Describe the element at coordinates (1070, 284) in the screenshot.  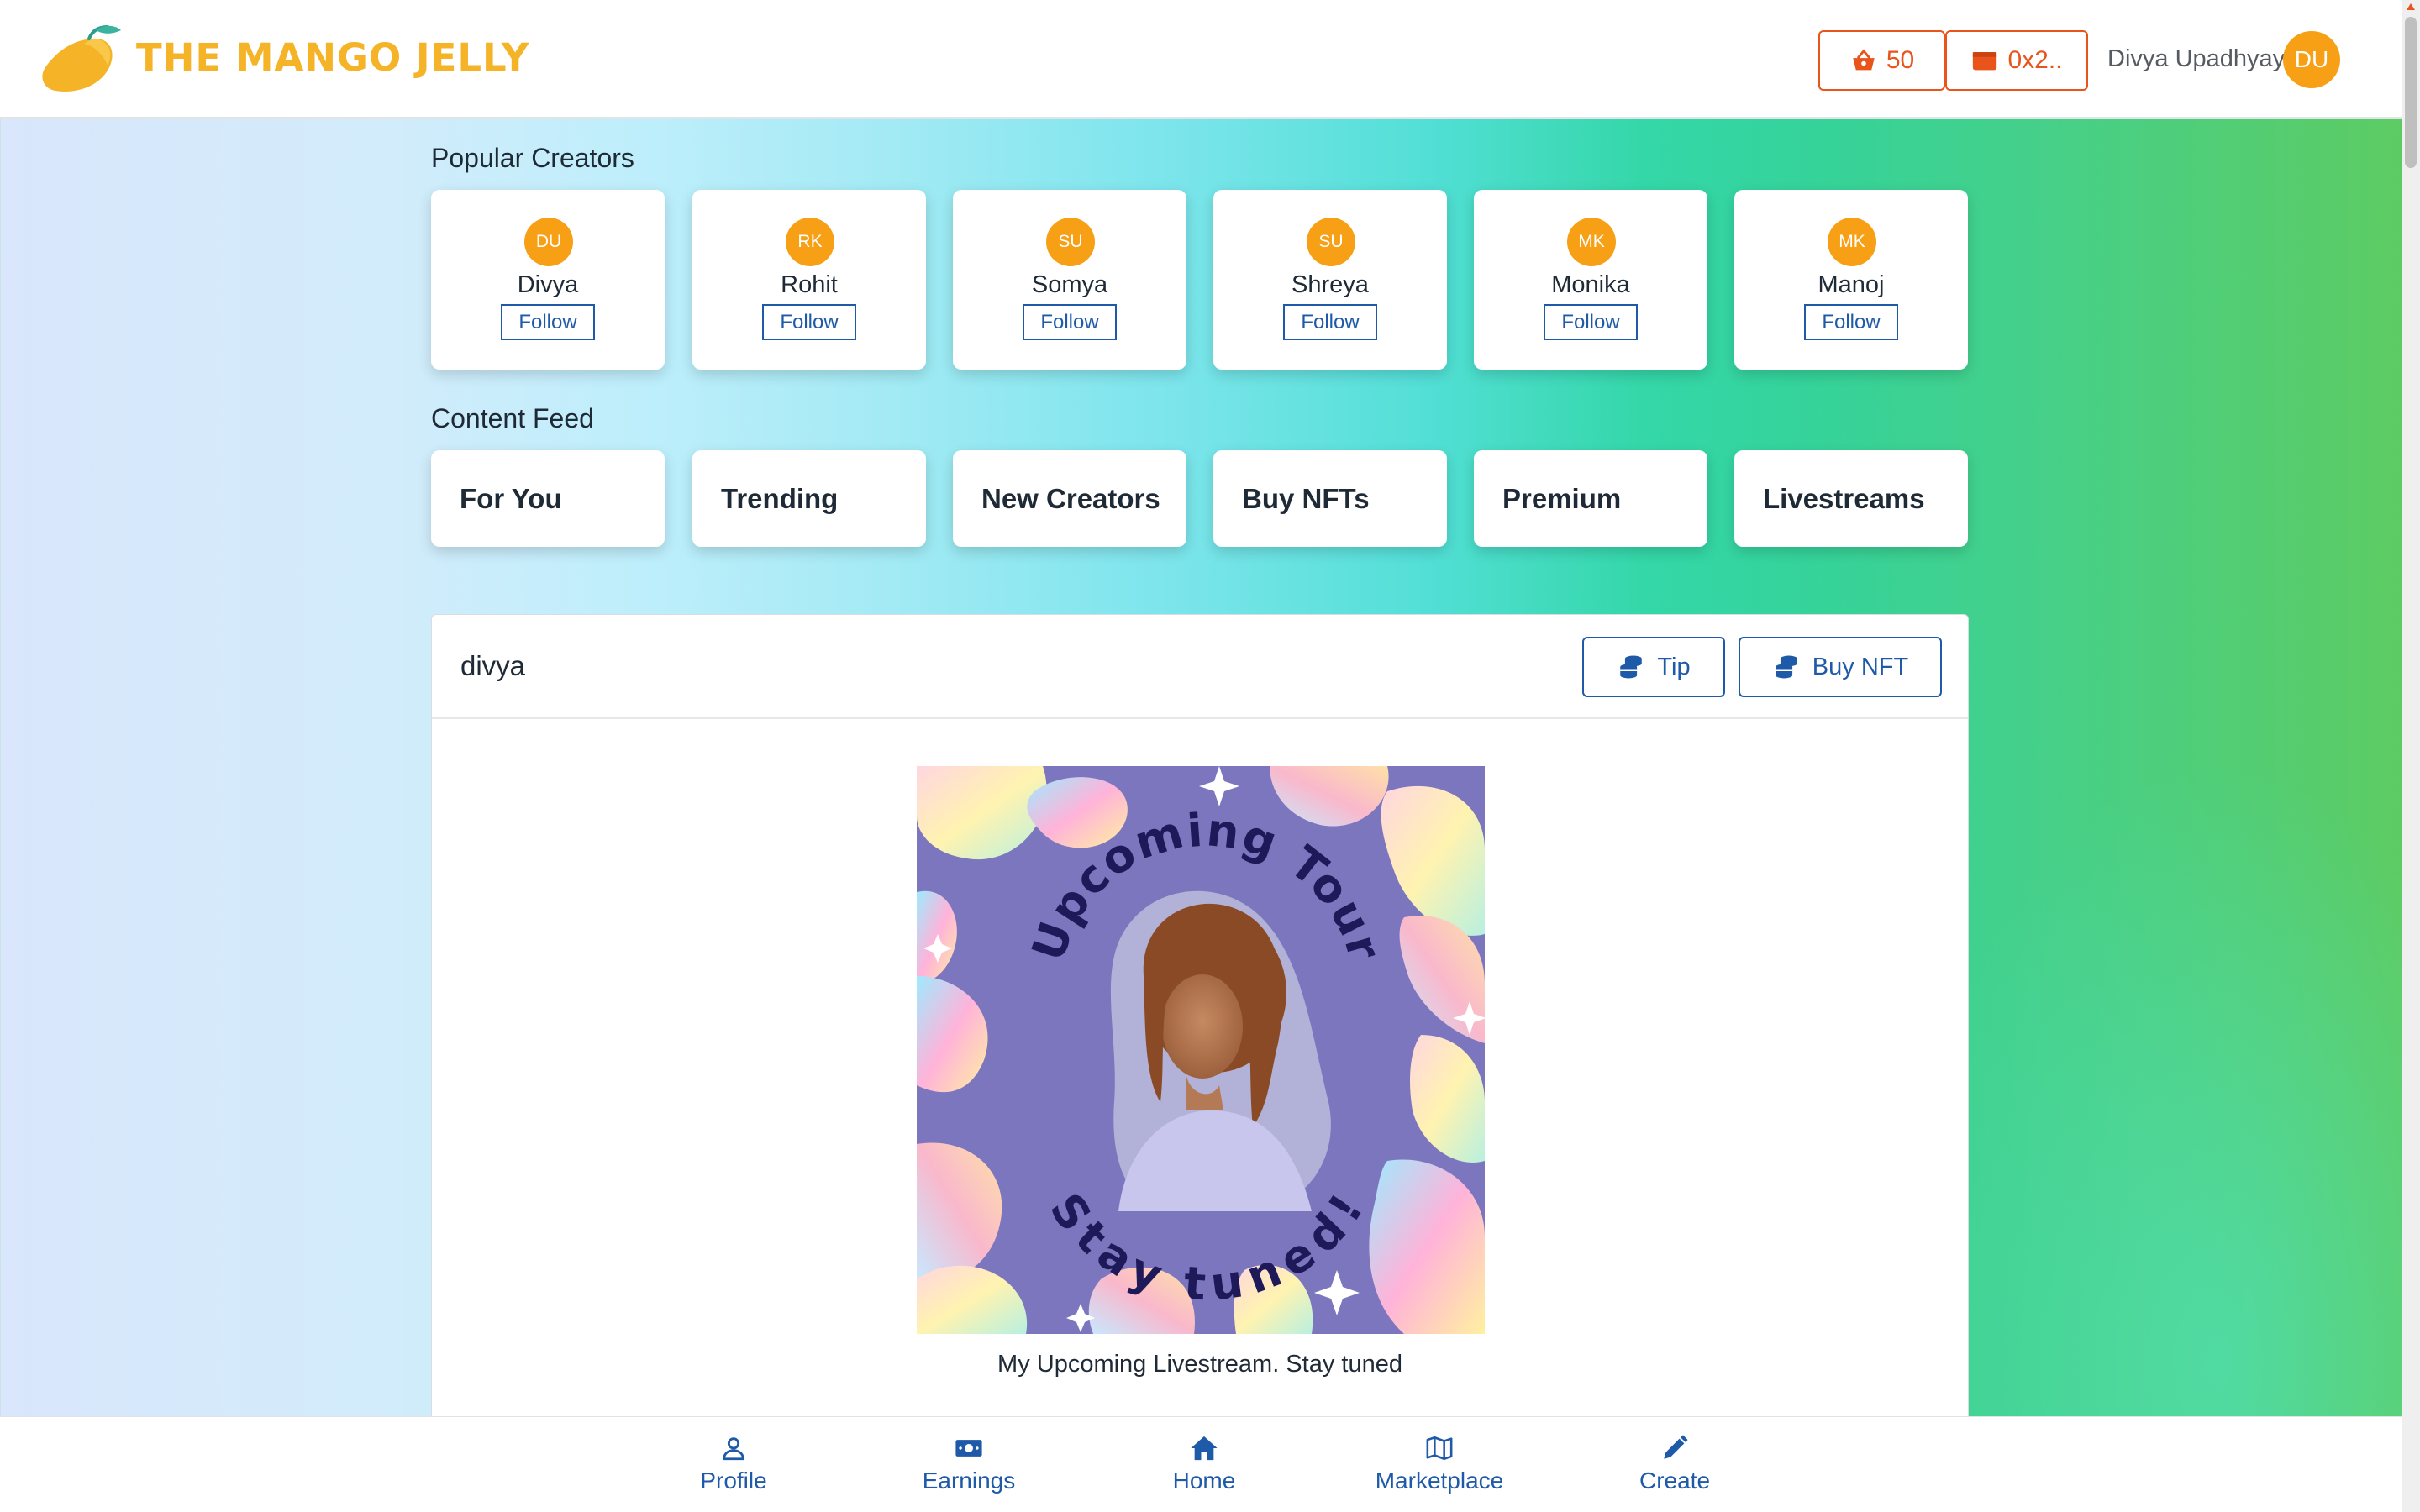
I see `creator-name: Somya` at that location.